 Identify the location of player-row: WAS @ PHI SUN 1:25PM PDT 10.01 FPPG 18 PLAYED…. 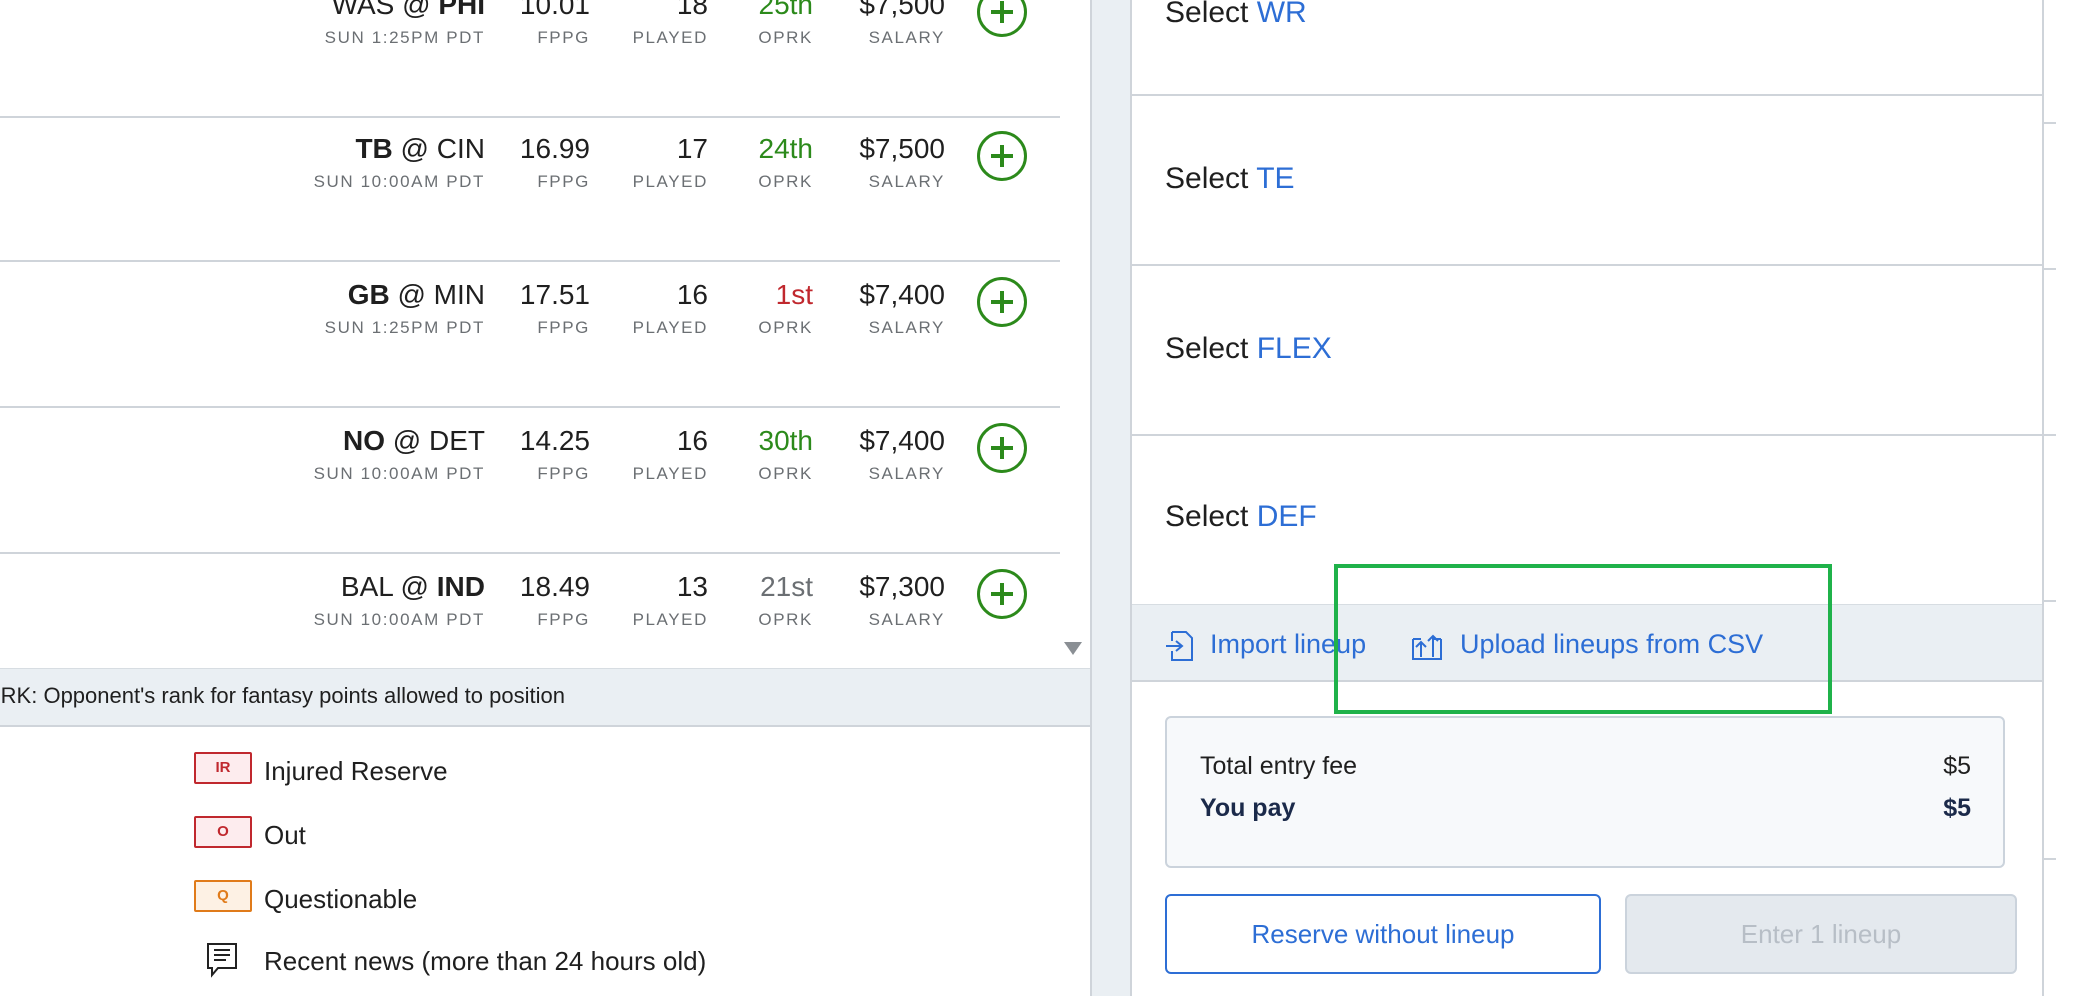
(530, 59).